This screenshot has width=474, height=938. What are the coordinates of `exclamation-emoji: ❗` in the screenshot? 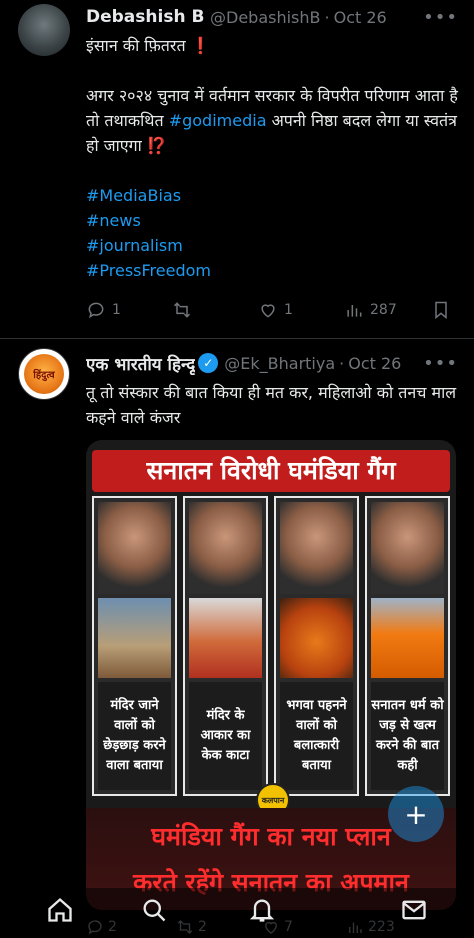 It's located at (200, 45).